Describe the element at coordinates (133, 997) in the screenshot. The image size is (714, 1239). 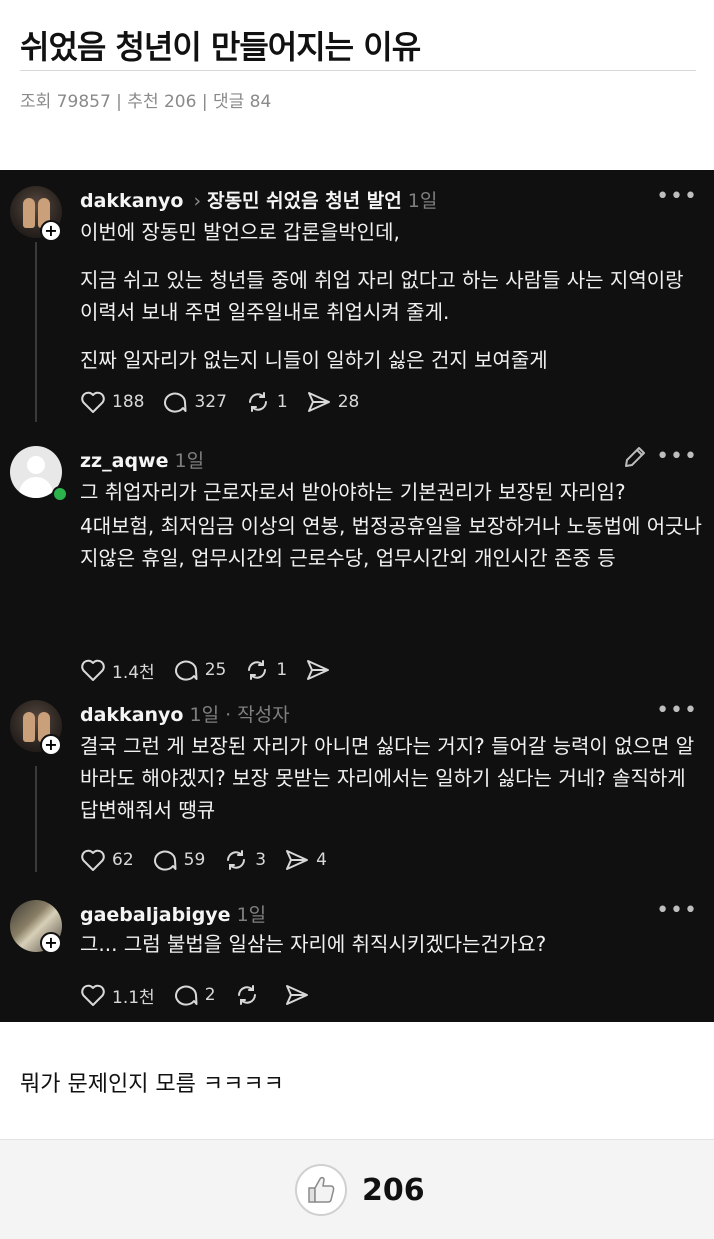
I see `like-count: 1.1천` at that location.